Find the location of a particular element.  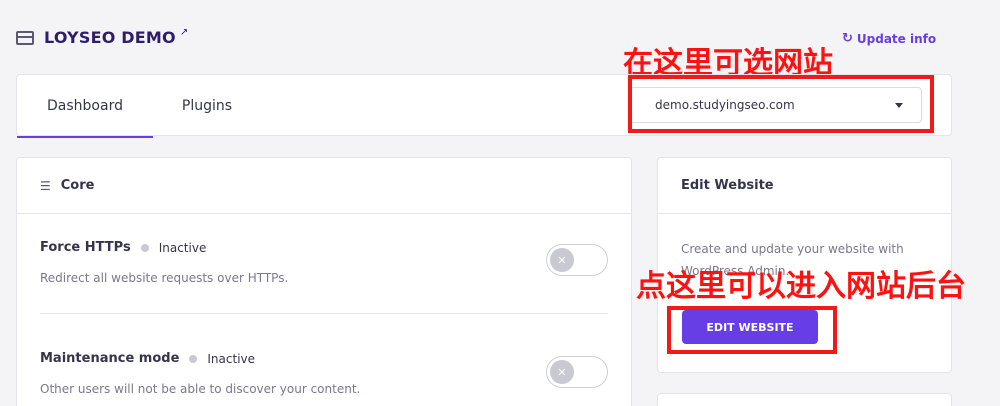

layers-icon: ☰ is located at coordinates (45, 185).